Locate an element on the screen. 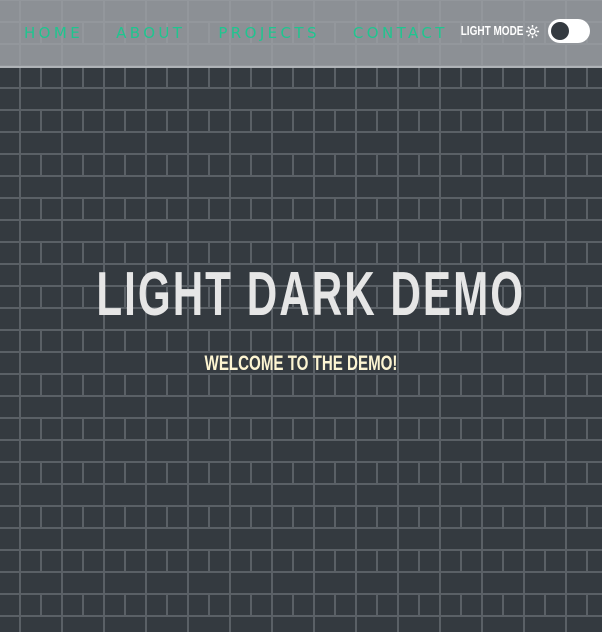 The image size is (602, 632). nav-links: HOME ABOUT PROJECTS CONTACT is located at coordinates (240, 33).